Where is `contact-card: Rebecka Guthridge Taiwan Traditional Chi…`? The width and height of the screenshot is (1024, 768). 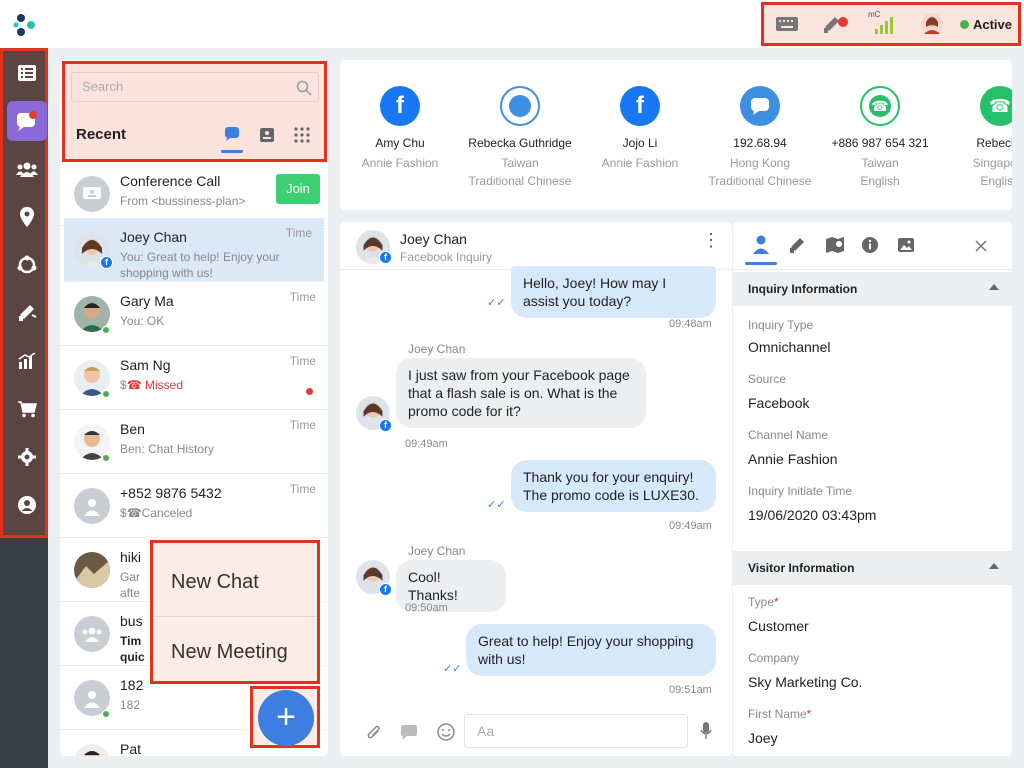 contact-card: Rebecka Guthridge Taiwan Traditional Chi… is located at coordinates (520, 138).